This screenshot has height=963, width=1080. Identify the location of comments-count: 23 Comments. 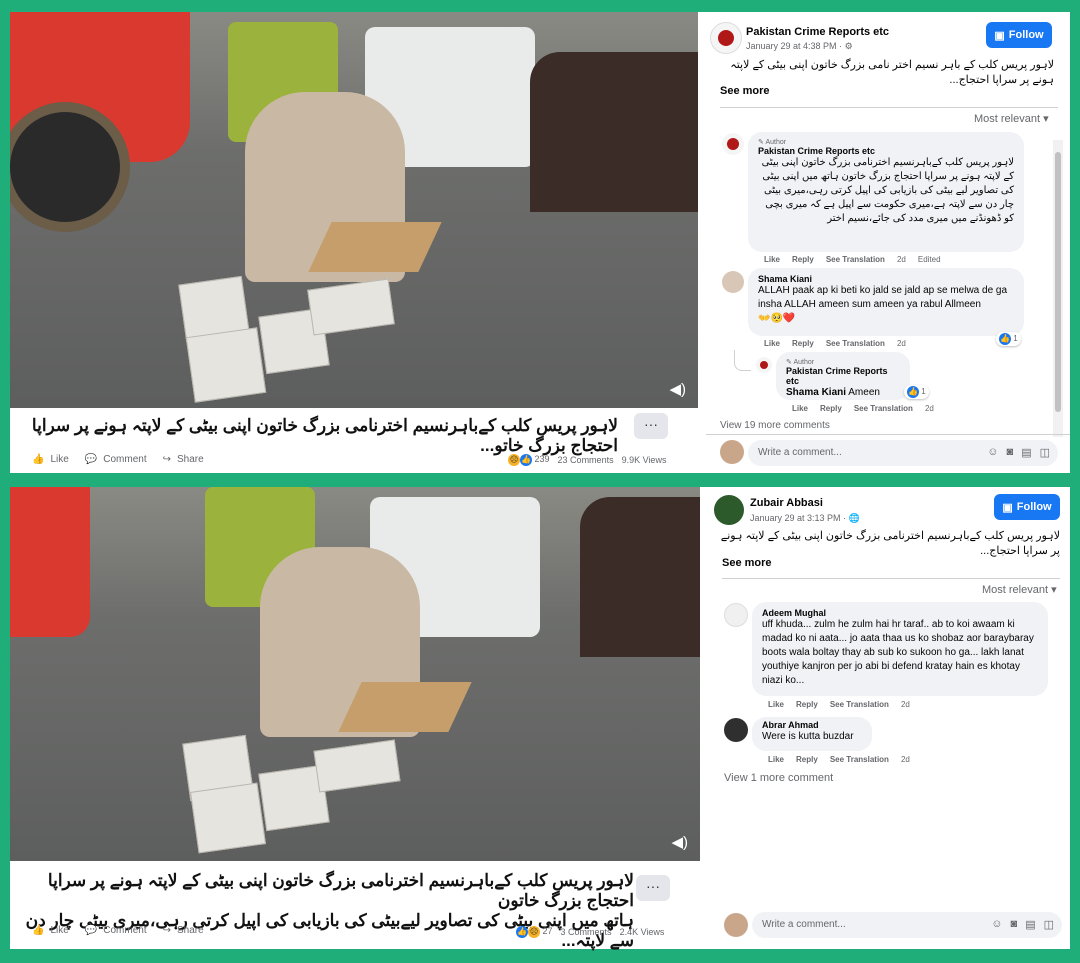
(586, 460).